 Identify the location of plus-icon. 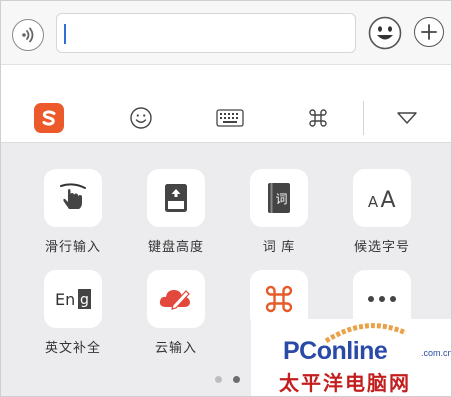
(429, 32).